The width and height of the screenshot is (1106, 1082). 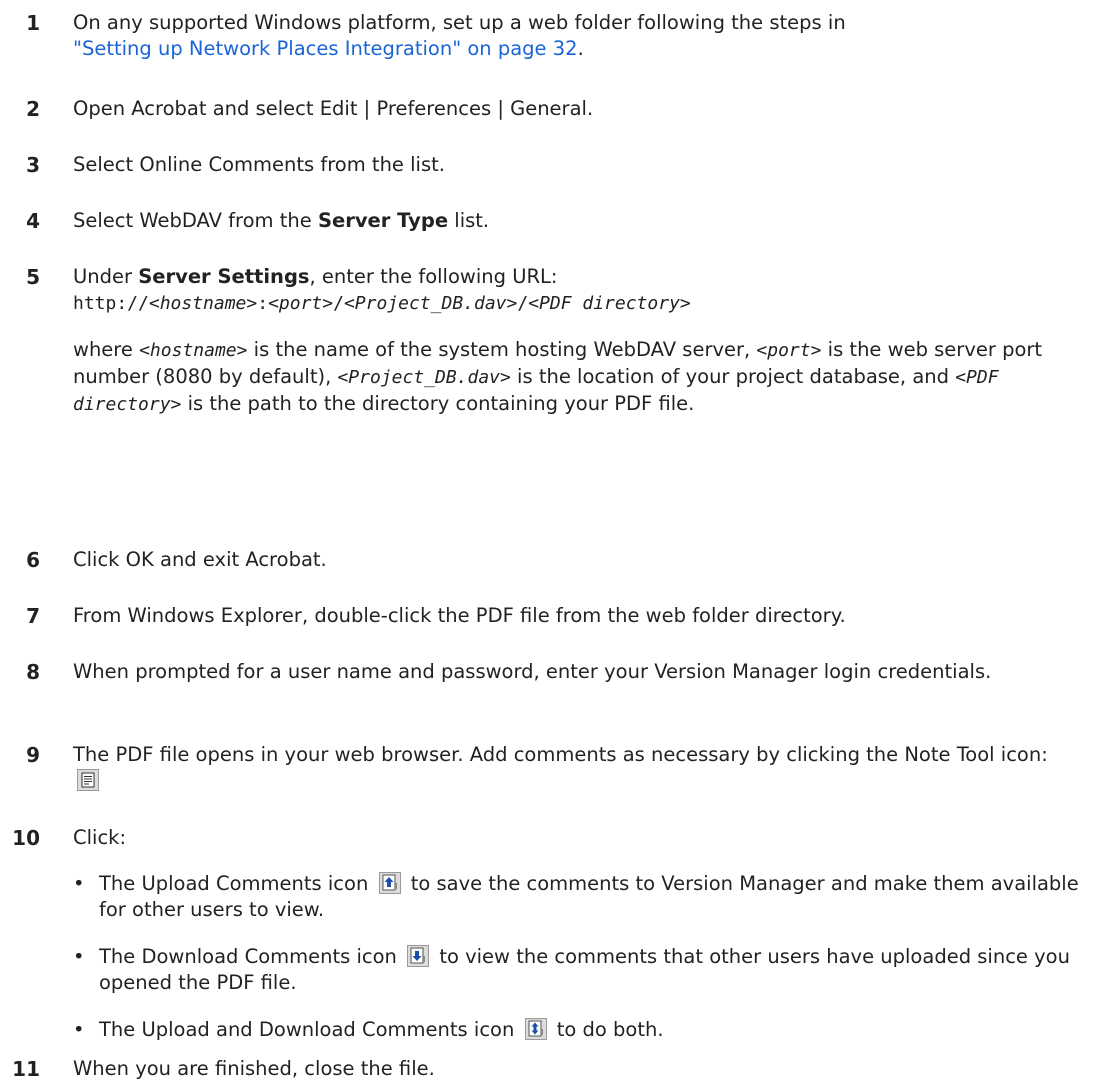 I want to click on step-number: 7, so click(x=33, y=616).